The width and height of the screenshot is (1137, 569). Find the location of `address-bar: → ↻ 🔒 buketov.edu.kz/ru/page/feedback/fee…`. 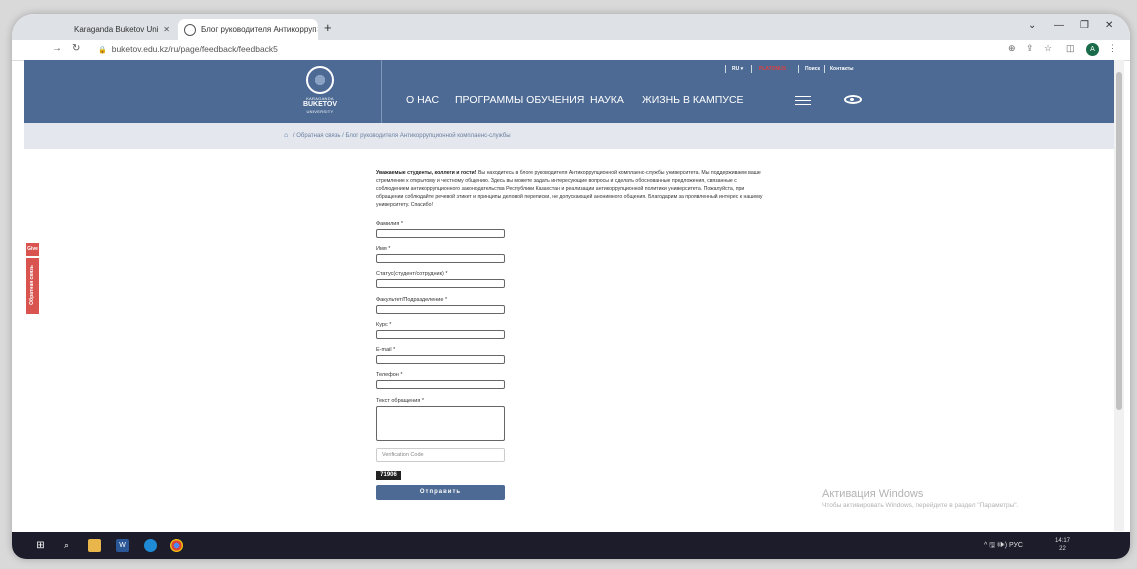

address-bar: → ↻ 🔒 buketov.edu.kz/ru/page/feedback/fee… is located at coordinates (571, 50).